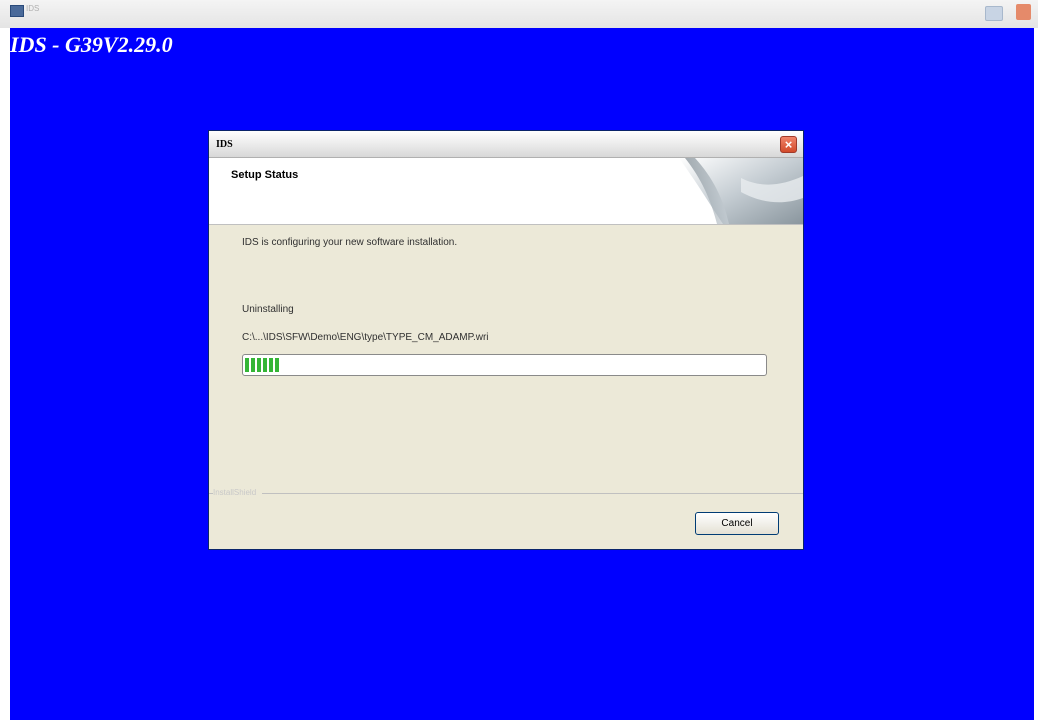 This screenshot has height=720, width=1038. What do you see at coordinates (788, 144) in the screenshot?
I see `dialog-close-button: ×` at bounding box center [788, 144].